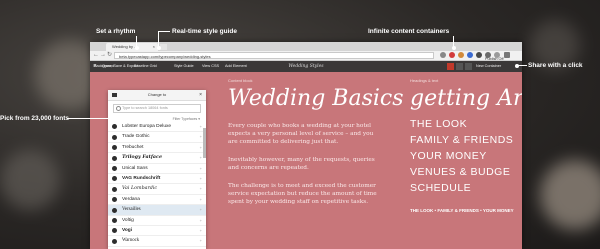 This screenshot has width=600, height=249. Describe the element at coordinates (462, 210) in the screenshot. I see `small-caps-line: THE LOOK • FAMILY & FRIENDS • YOUR MONEY` at that location.